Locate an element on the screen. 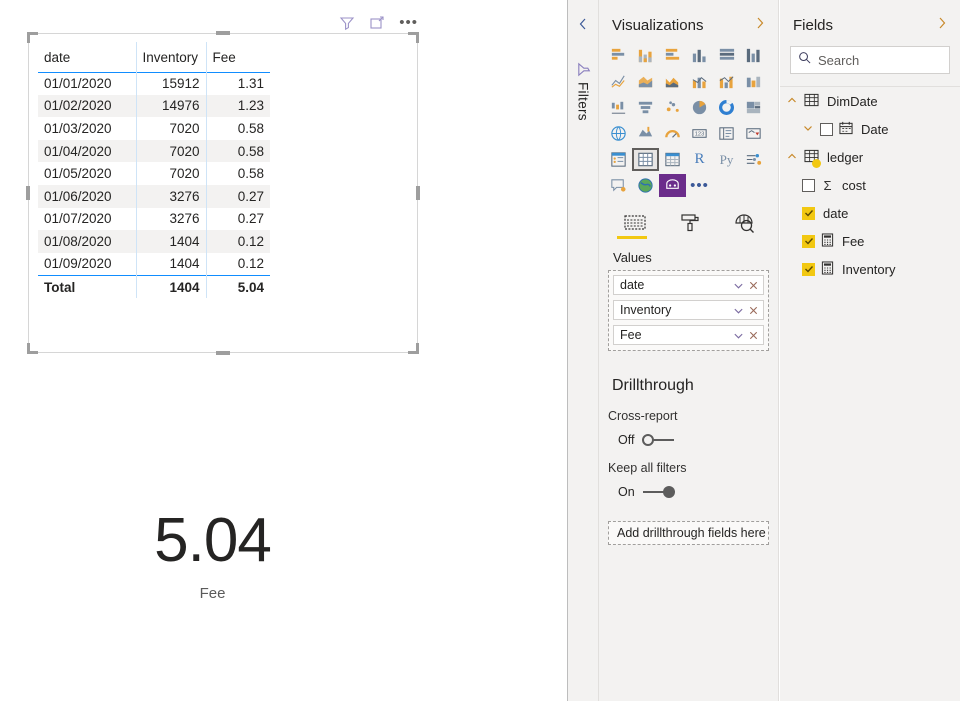  line-stacked-column-icon is located at coordinates (699, 81).